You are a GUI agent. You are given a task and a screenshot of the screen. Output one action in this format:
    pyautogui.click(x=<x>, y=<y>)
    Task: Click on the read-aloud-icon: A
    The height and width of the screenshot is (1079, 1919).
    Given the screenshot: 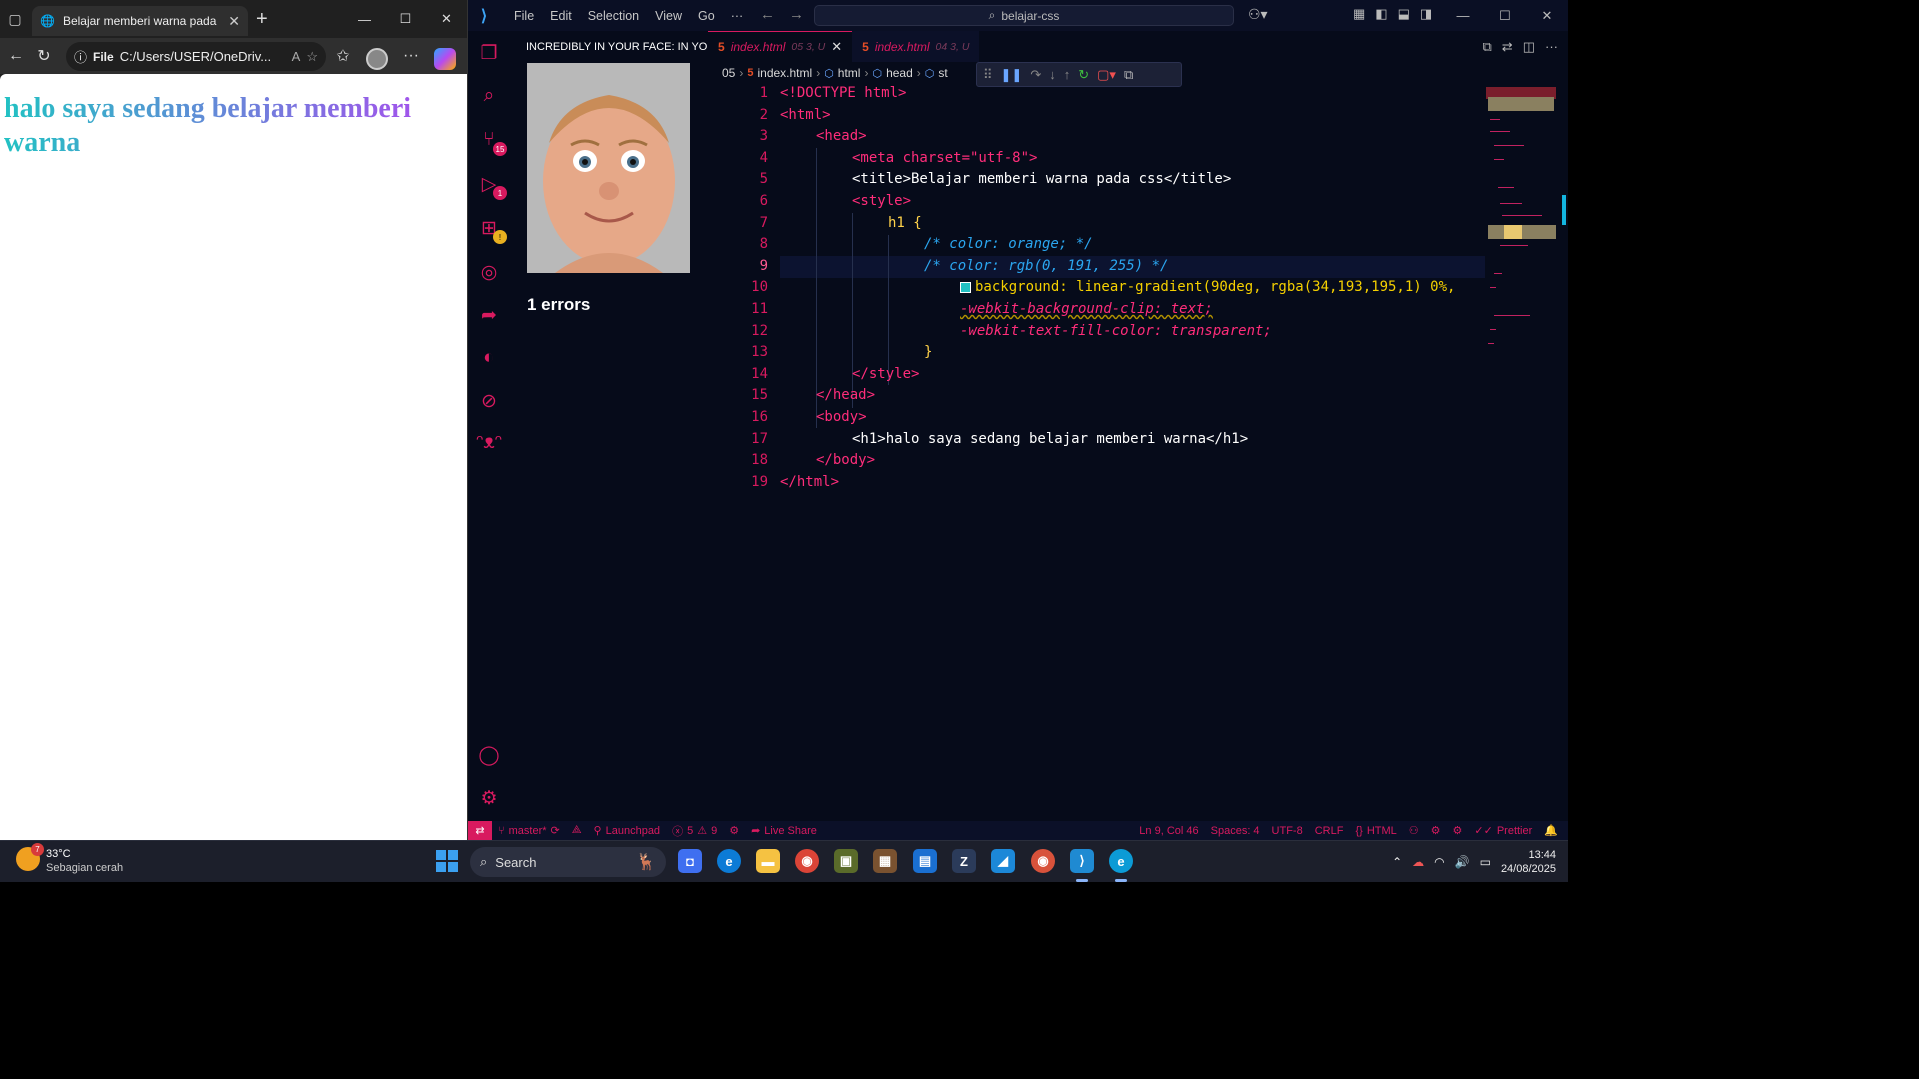 What is the action you would take?
    pyautogui.click(x=296, y=56)
    